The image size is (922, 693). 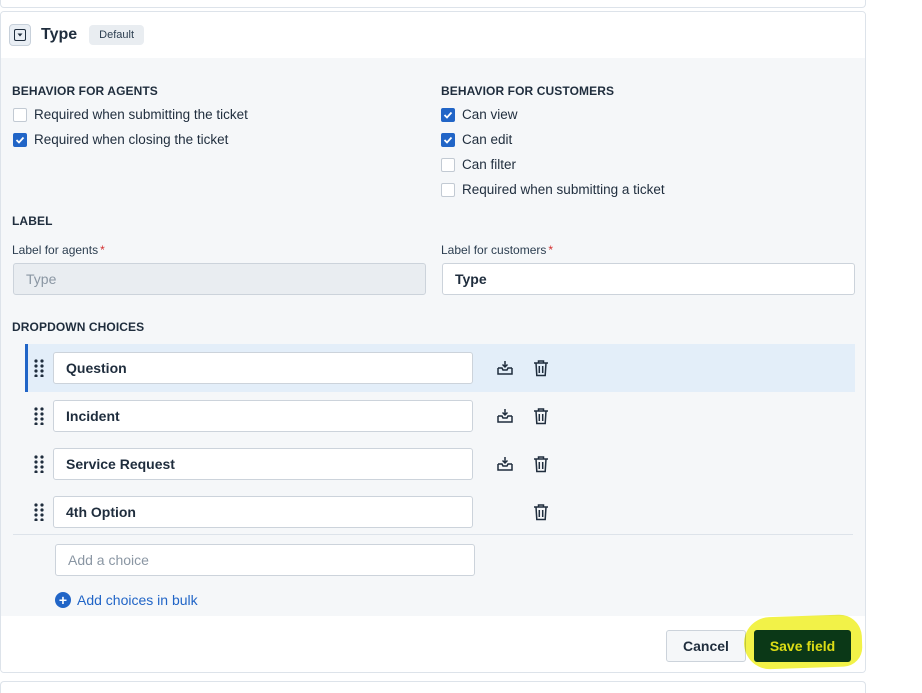 I want to click on previous-panel-edge, so click(x=433, y=4).